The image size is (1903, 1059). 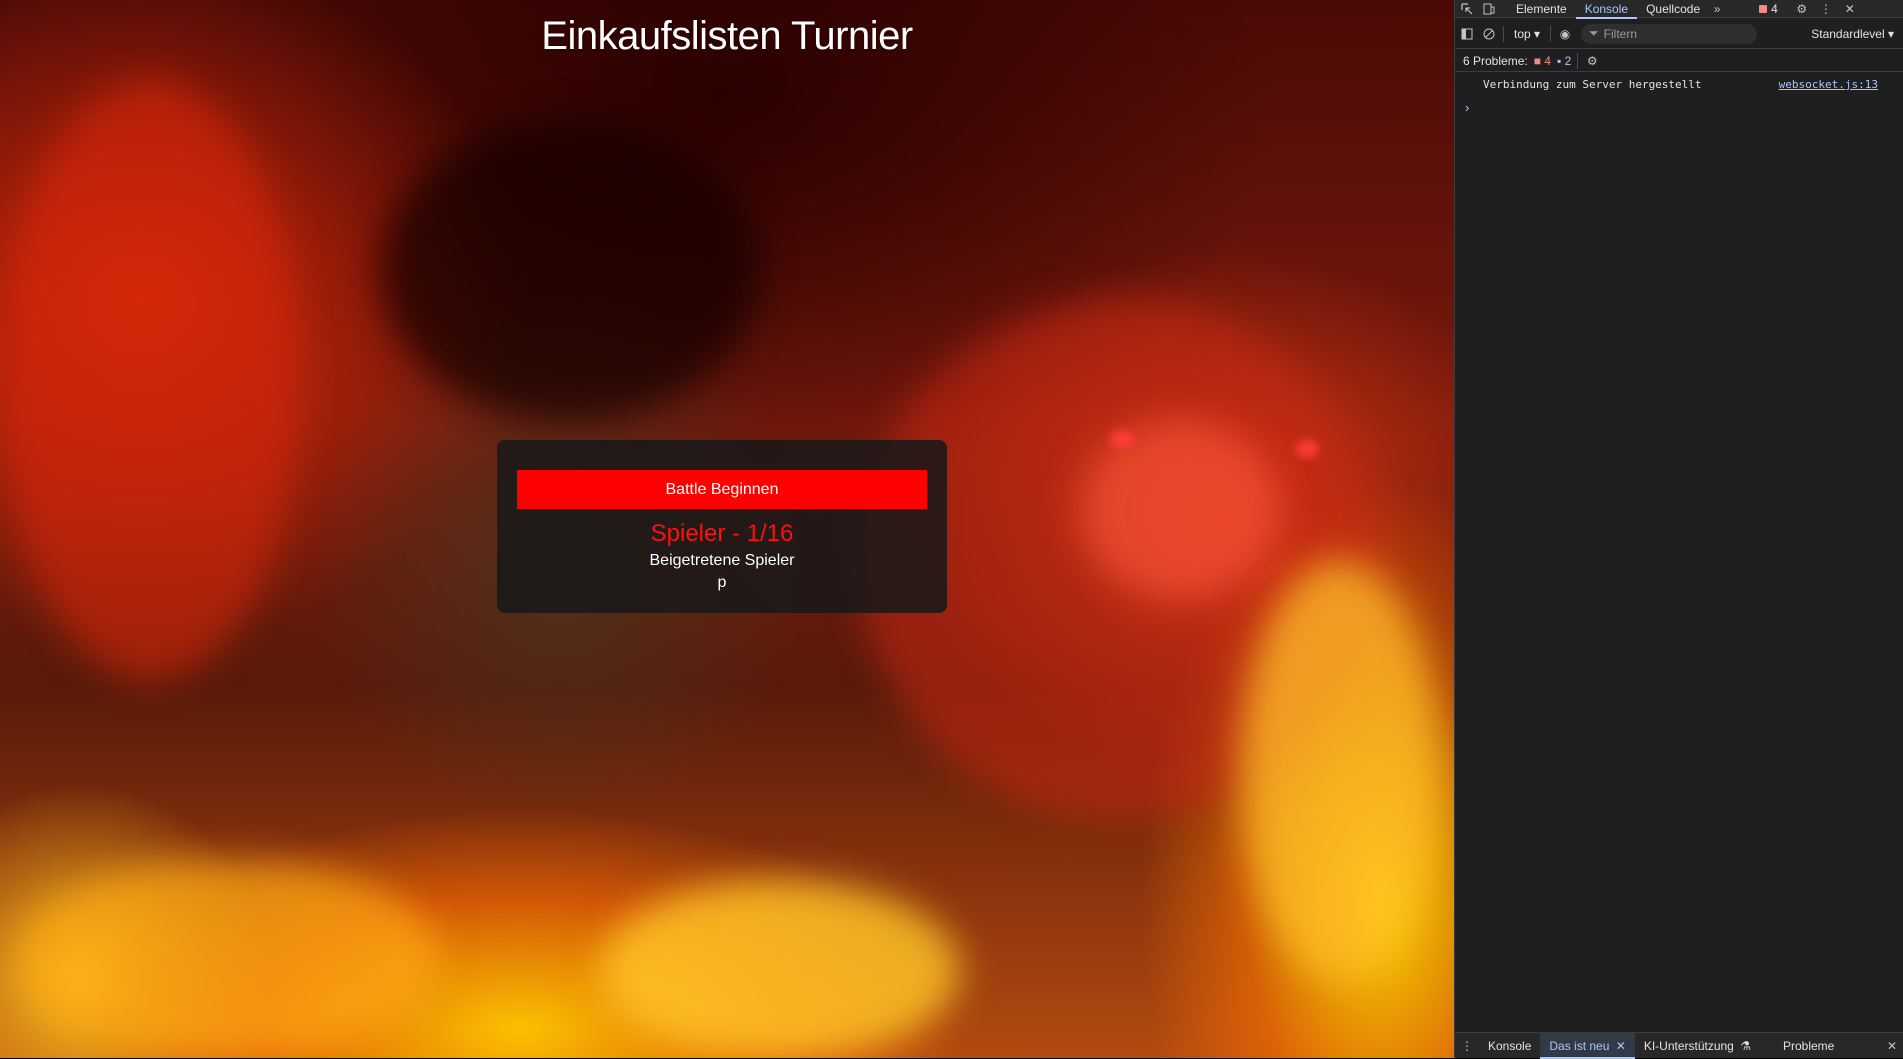 What do you see at coordinates (1467, 1046) in the screenshot?
I see `drawer-menu-icon: ⋮` at bounding box center [1467, 1046].